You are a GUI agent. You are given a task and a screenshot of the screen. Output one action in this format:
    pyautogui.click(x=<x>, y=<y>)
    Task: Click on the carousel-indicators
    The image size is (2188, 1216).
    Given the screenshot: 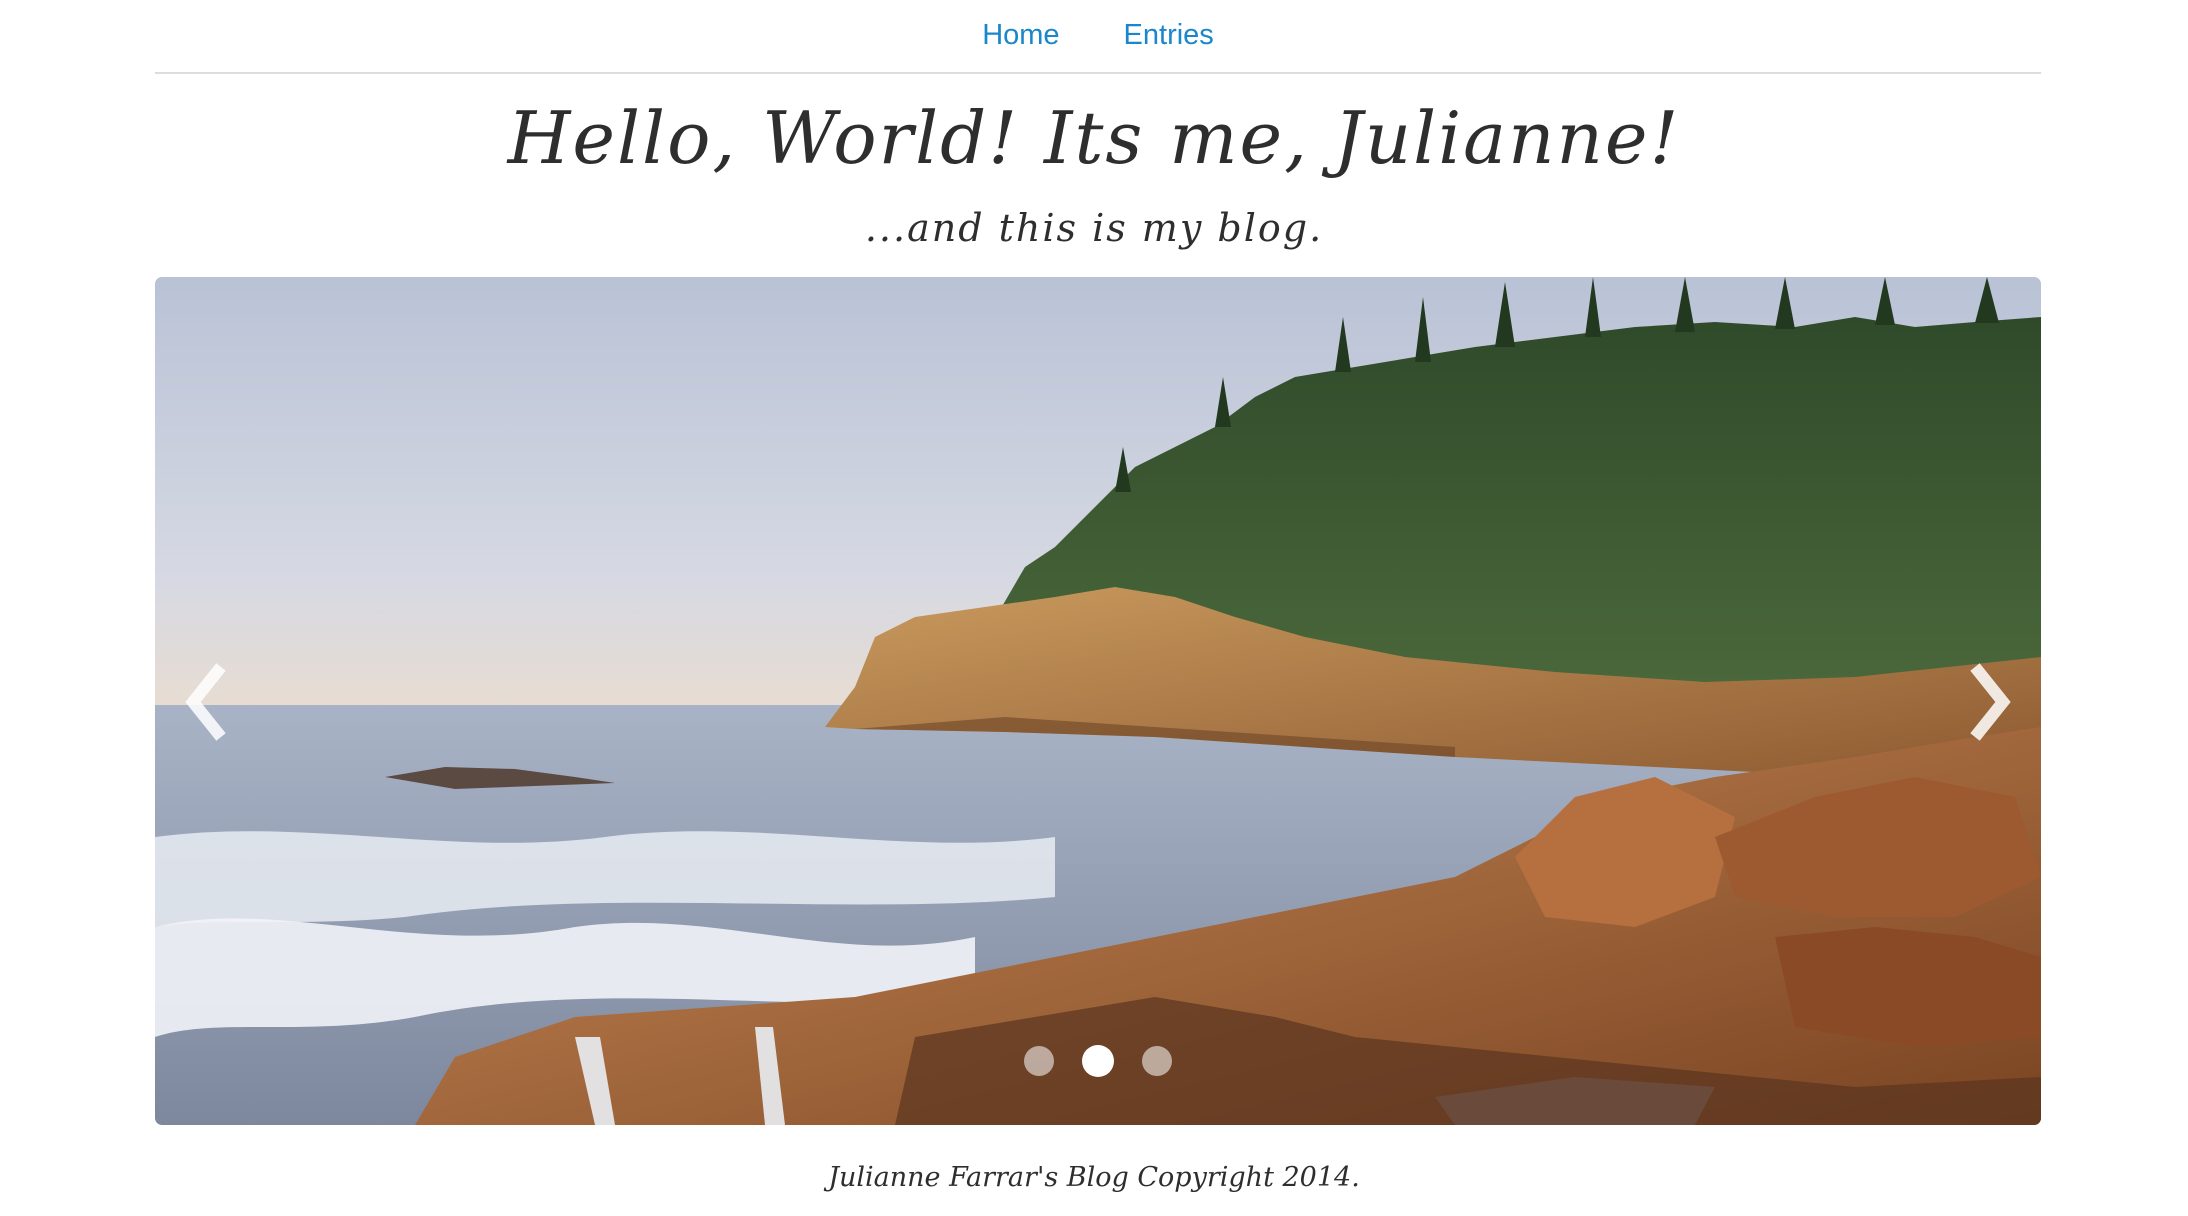 What is the action you would take?
    pyautogui.click(x=1098, y=1061)
    